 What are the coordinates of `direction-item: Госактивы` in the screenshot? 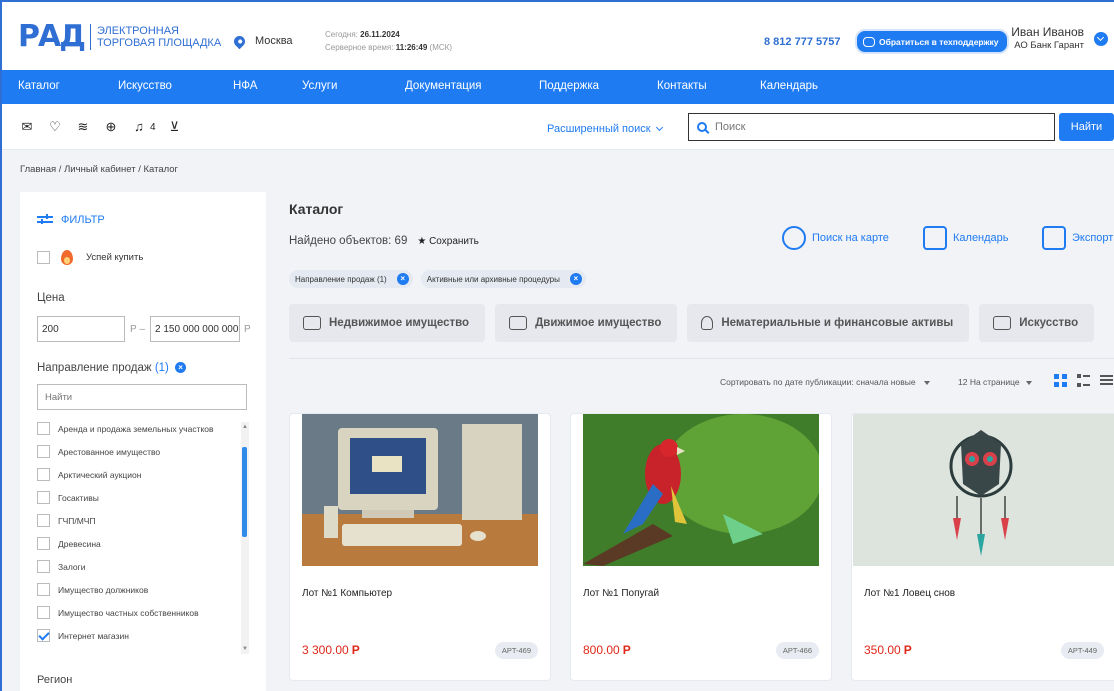 It's located at (68, 497).